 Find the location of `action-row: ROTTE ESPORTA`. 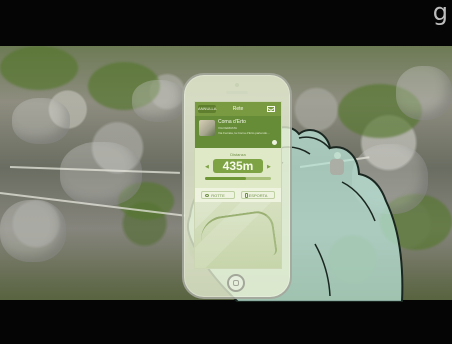

action-row: ROTTE ESPORTA is located at coordinates (238, 195).